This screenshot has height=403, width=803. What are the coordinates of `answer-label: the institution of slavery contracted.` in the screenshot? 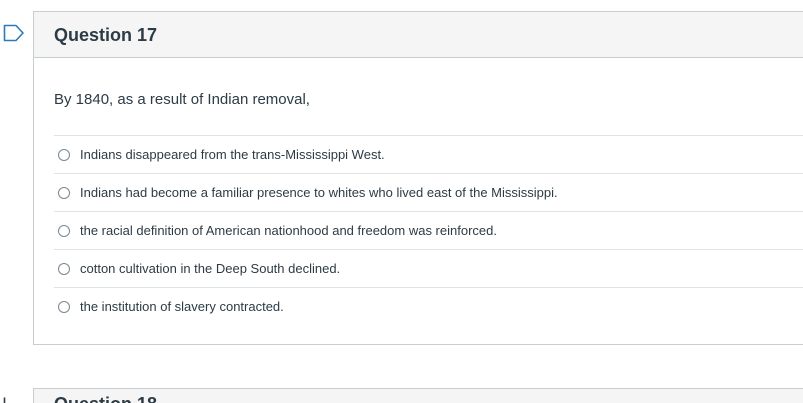 It's located at (182, 306).